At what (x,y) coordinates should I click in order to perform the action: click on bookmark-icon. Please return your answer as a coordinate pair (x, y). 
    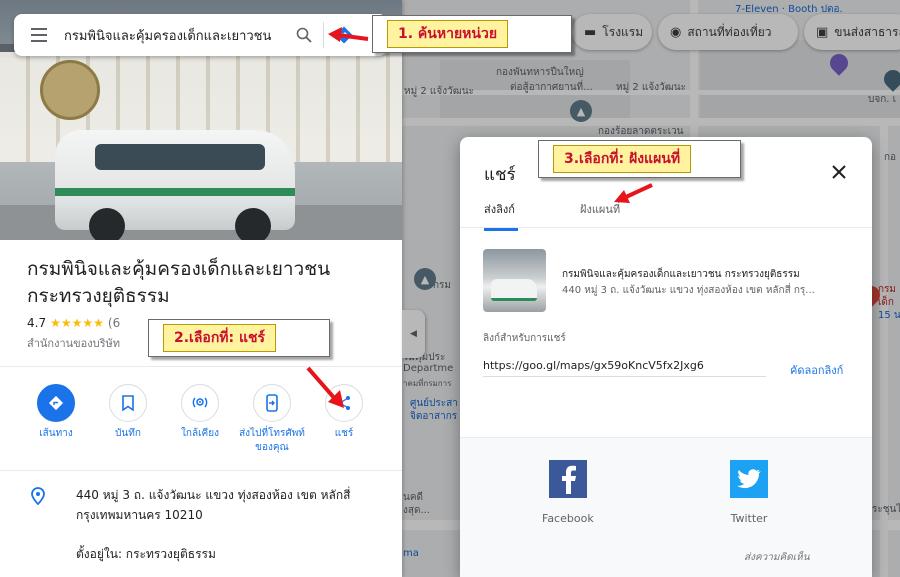
    Looking at the image, I should click on (128, 403).